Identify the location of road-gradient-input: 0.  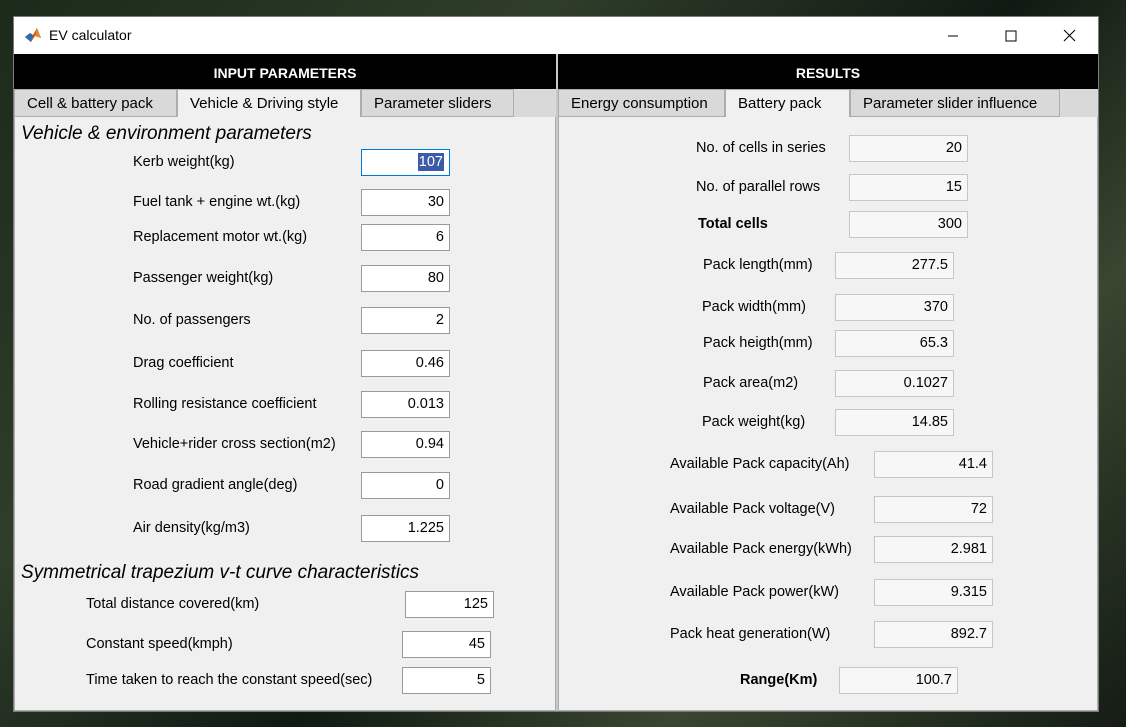
(405, 485).